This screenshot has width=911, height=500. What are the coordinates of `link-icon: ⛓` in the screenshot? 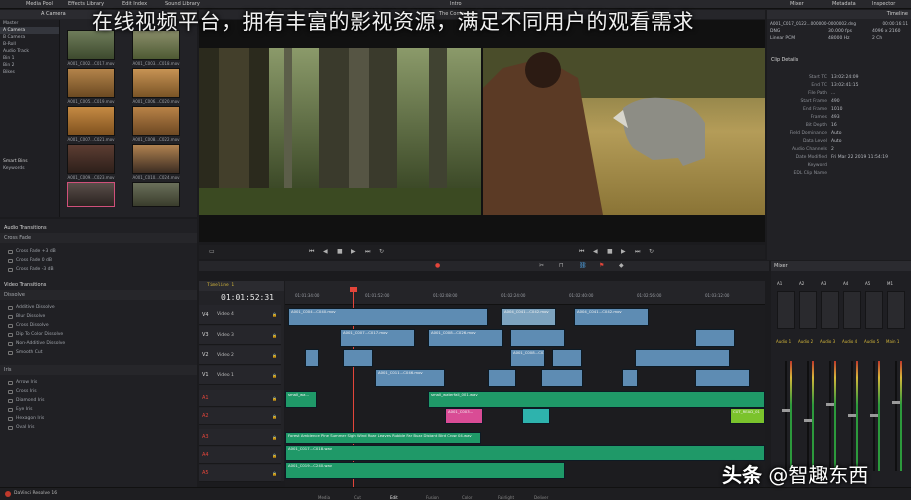 It's located at (583, 265).